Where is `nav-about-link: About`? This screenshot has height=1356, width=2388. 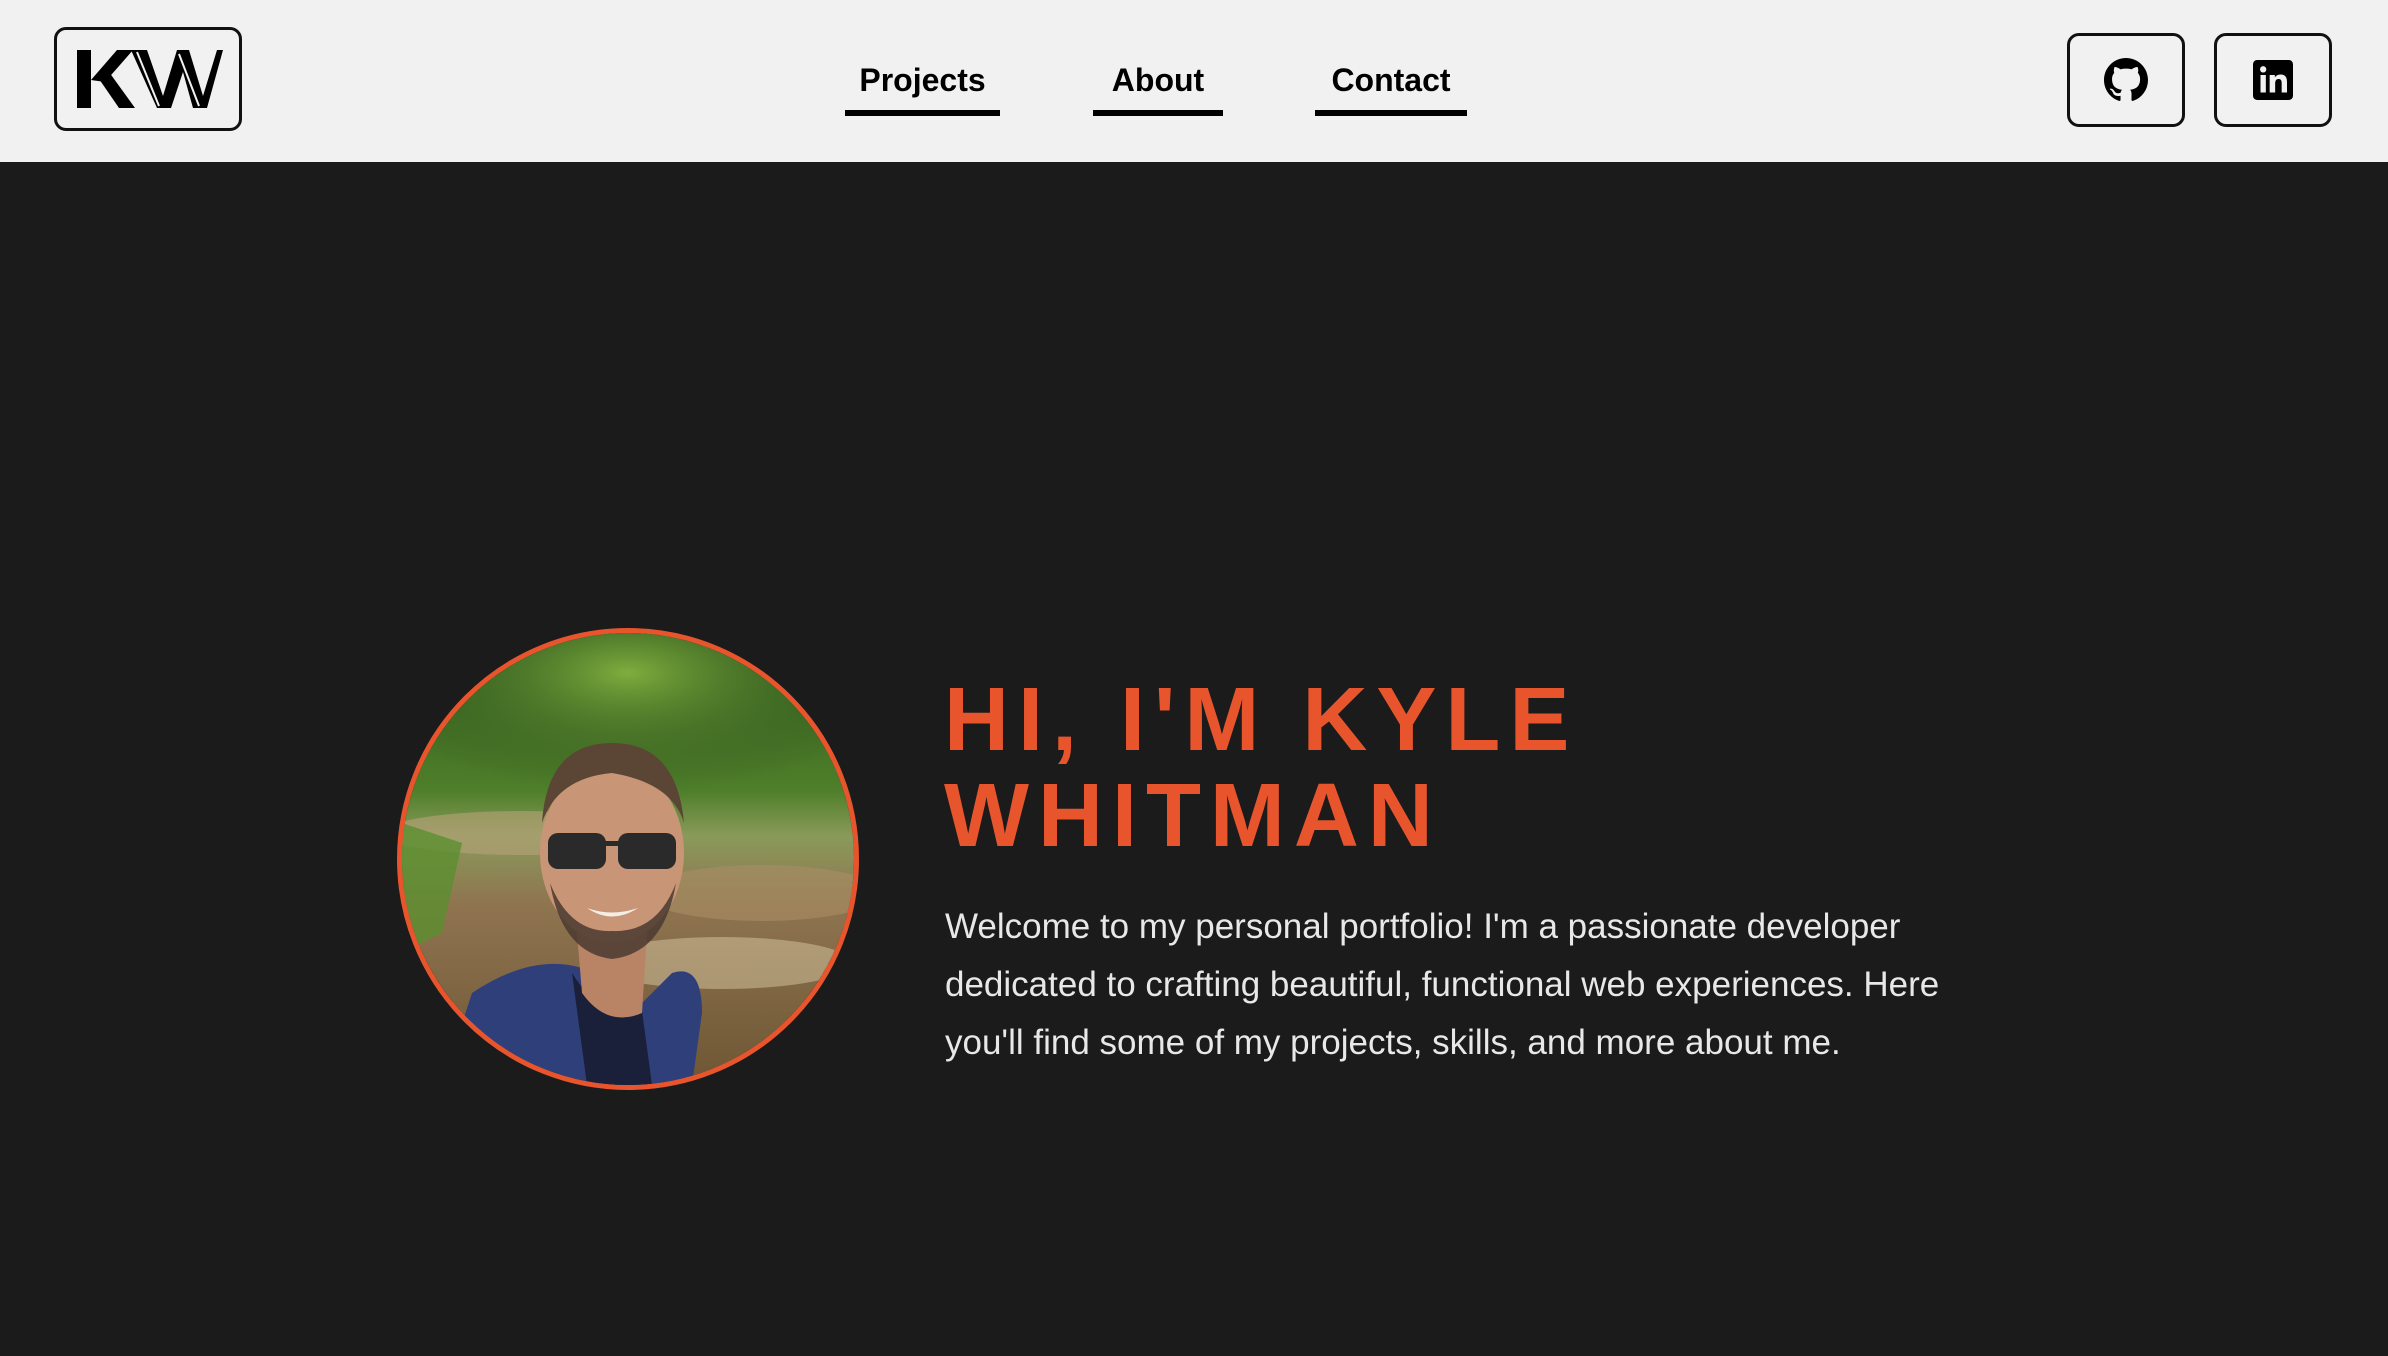 nav-about-link: About is located at coordinates (1158, 87).